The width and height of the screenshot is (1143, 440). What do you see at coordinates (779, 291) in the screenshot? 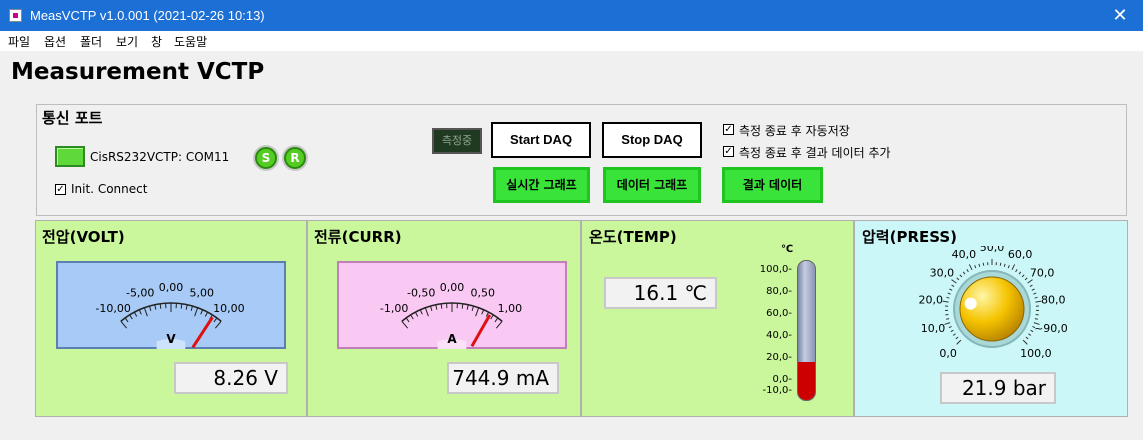
I see `thermometer-tick-label: 80,0-` at bounding box center [779, 291].